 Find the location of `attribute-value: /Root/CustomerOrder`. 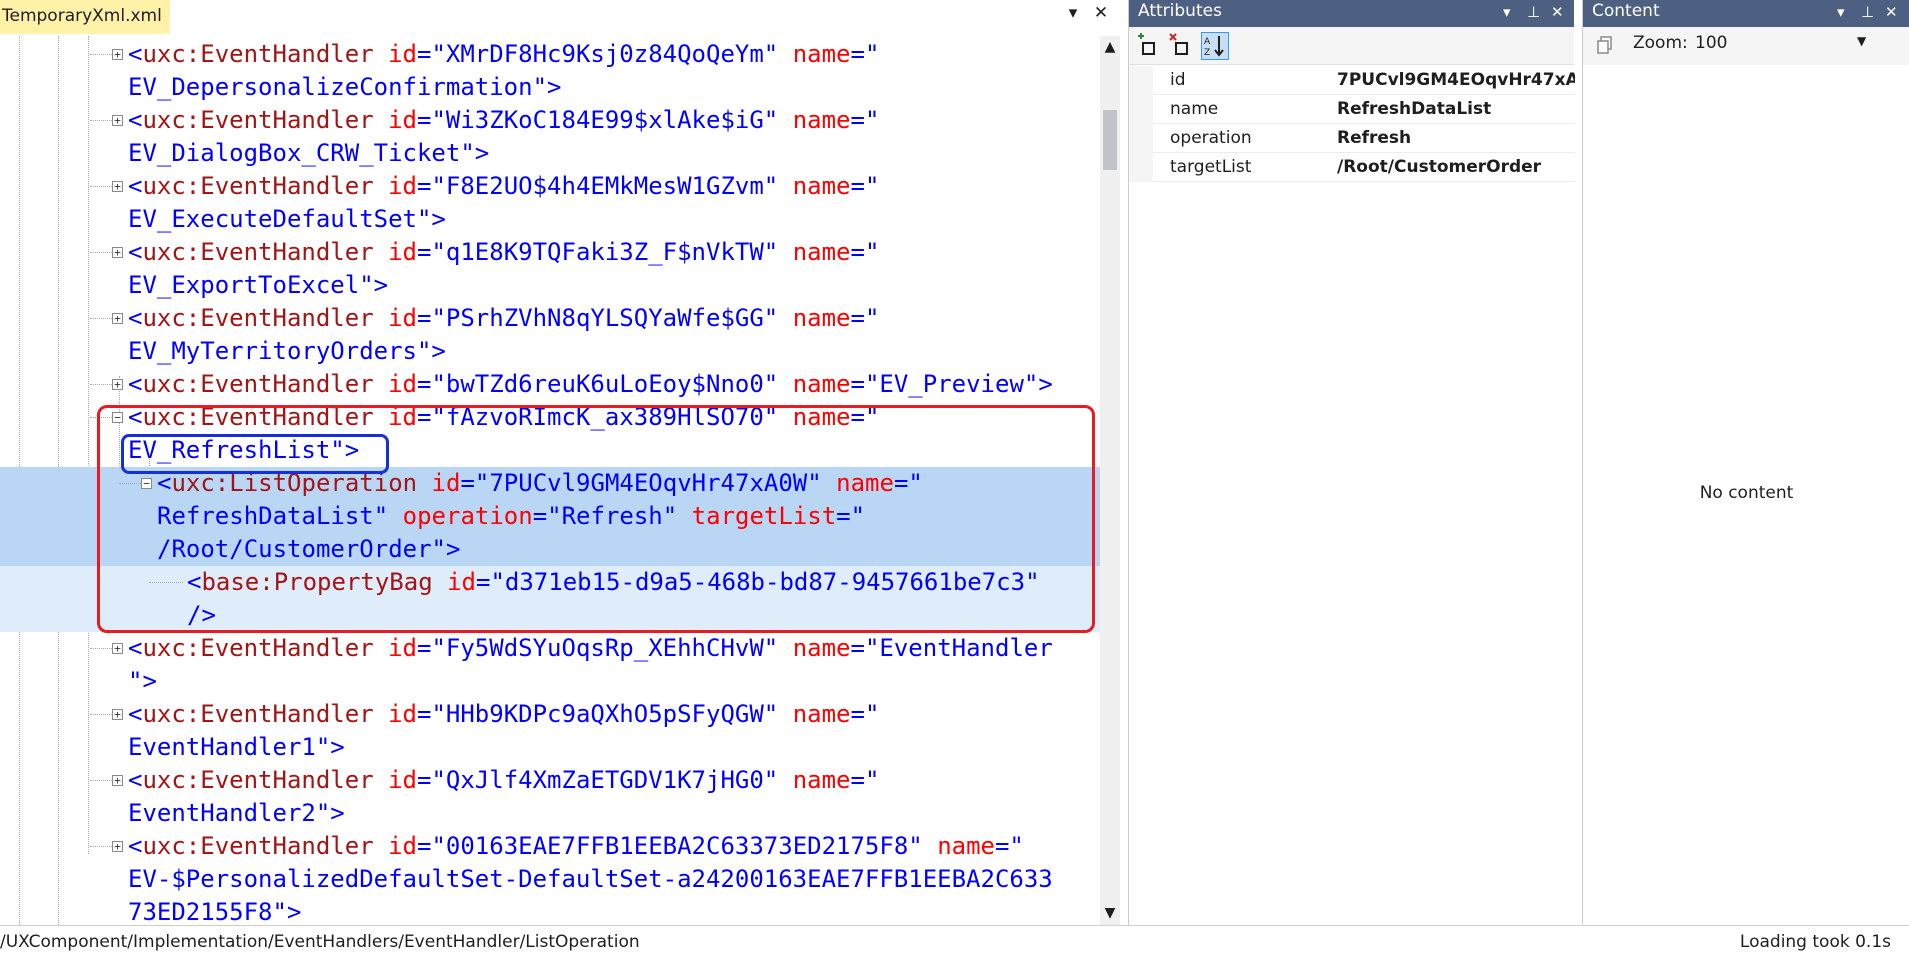

attribute-value: /Root/CustomerOrder is located at coordinates (1456, 167).